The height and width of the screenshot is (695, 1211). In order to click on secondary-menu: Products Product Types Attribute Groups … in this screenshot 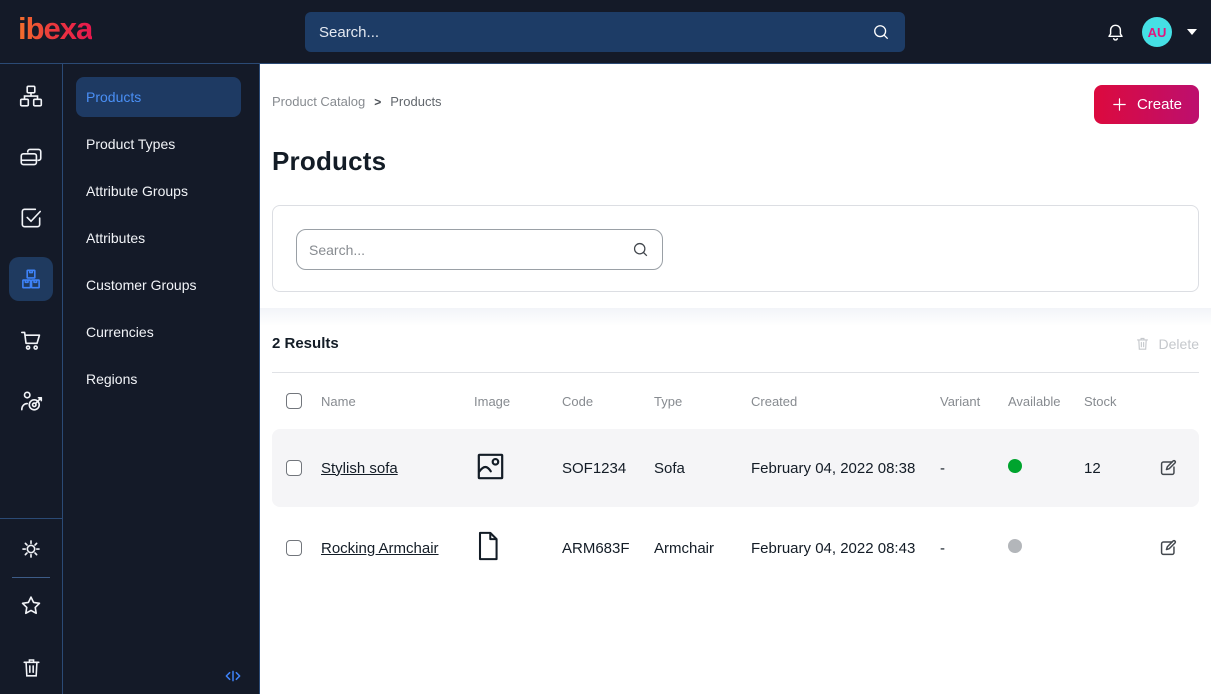, I will do `click(161, 379)`.